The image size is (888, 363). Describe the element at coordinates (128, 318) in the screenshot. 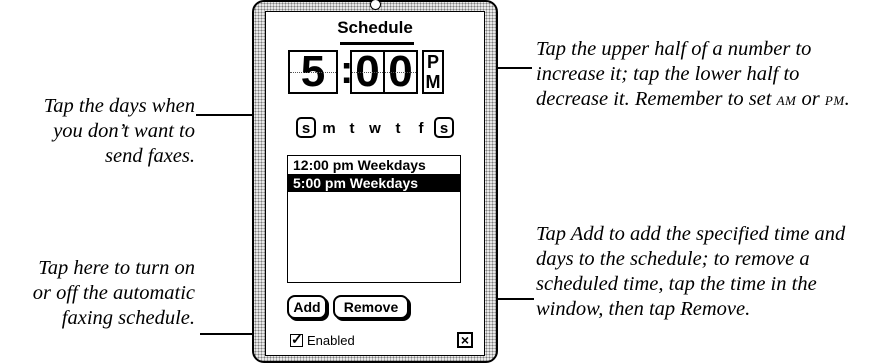

I see `callout-line: faxing schedule.` at that location.